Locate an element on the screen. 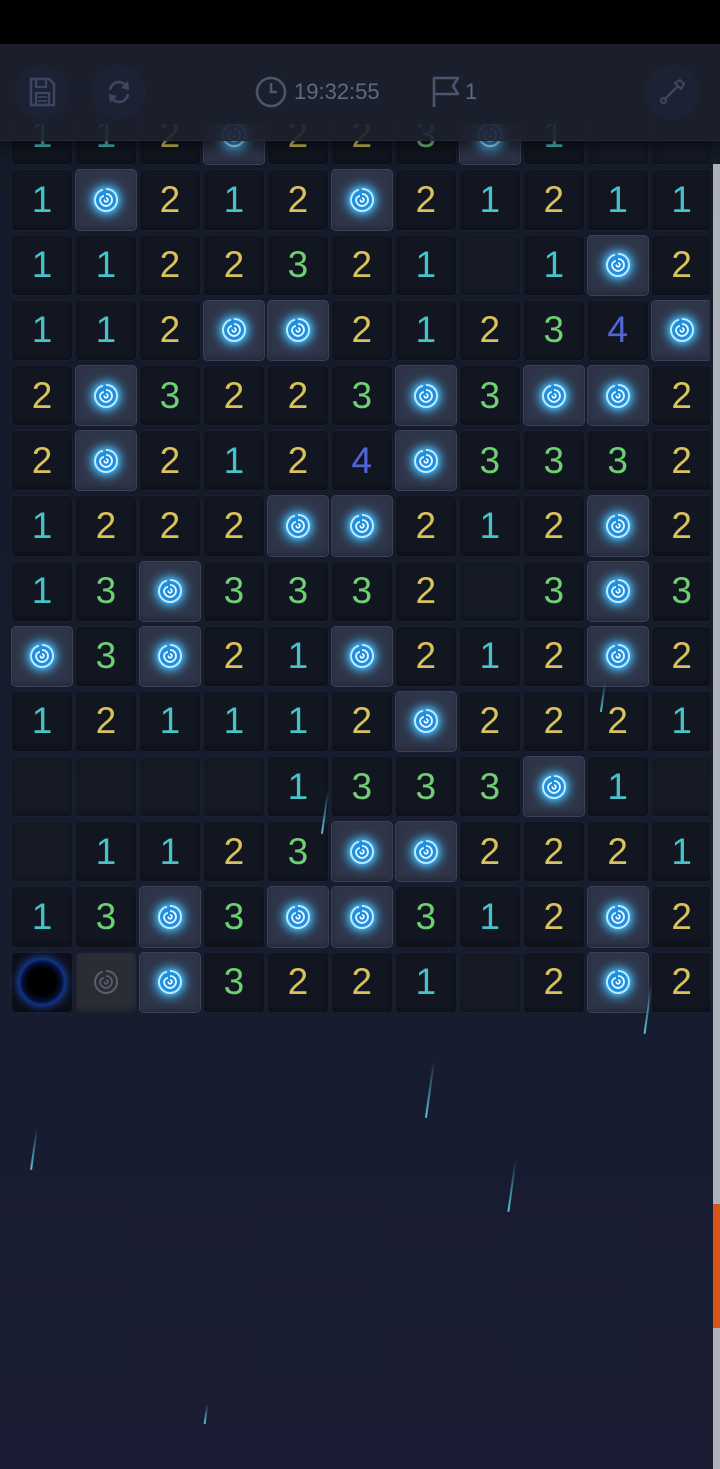 The width and height of the screenshot is (720, 1469). hole-cell is located at coordinates (42, 982).